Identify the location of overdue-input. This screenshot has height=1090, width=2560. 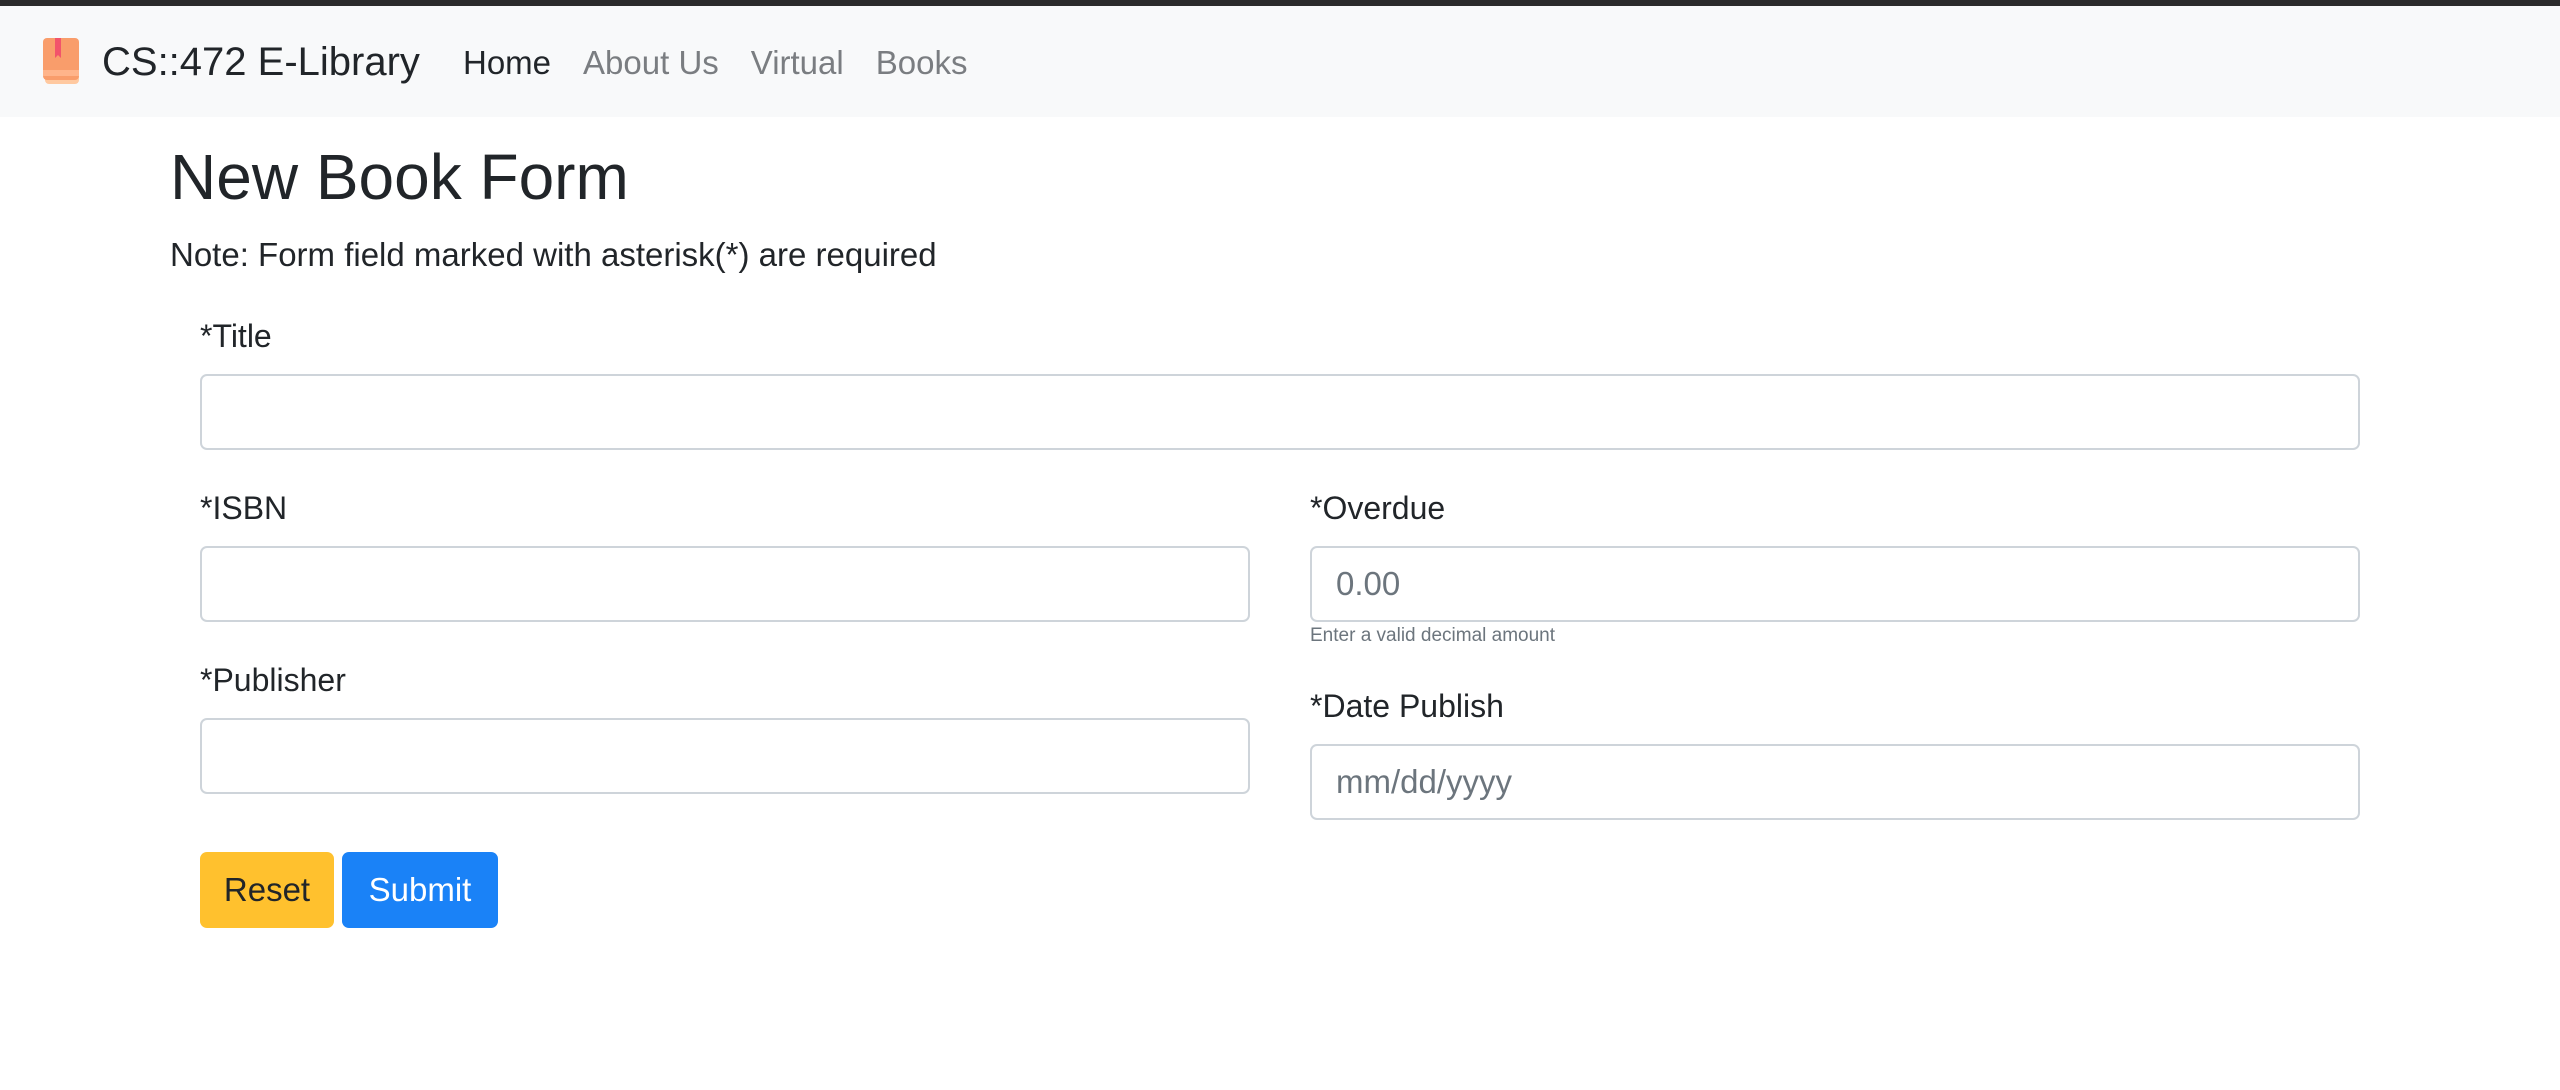
(1835, 584).